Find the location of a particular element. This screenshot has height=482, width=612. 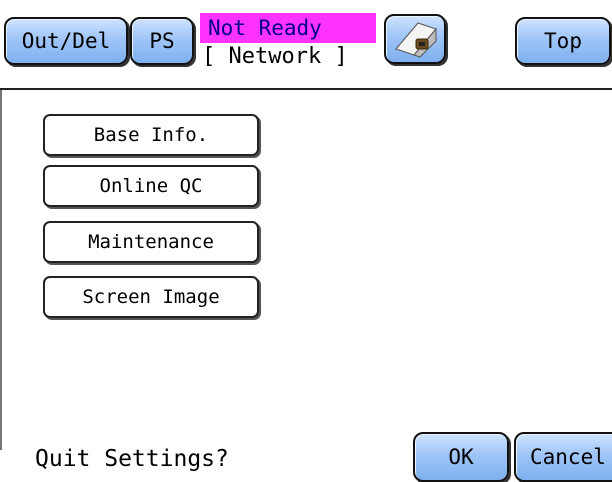

out-del-button: Out/Del is located at coordinates (66, 41).